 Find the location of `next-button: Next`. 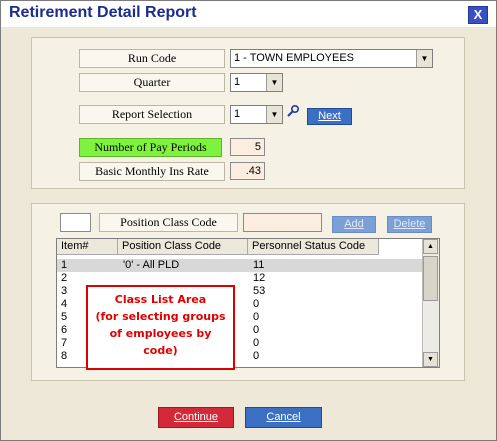

next-button: Next is located at coordinates (329, 116).